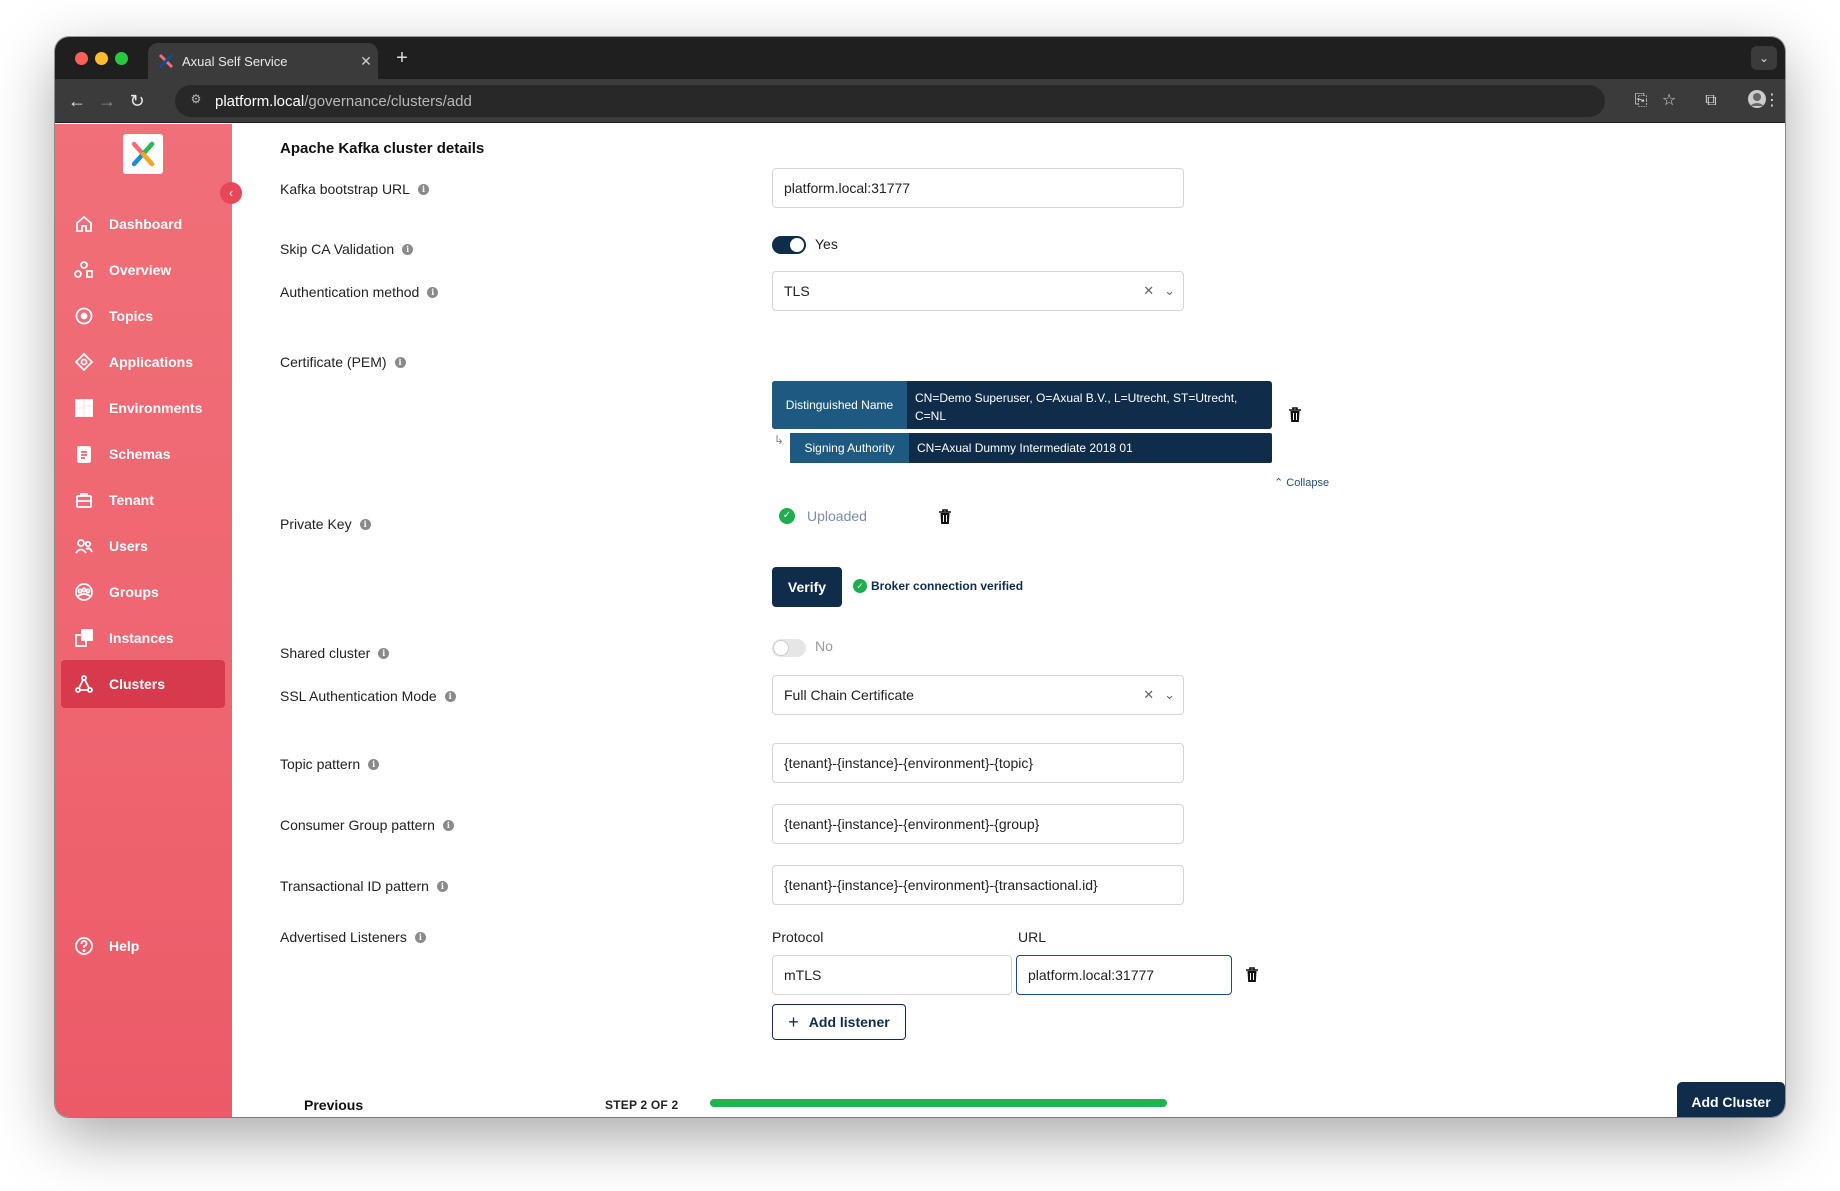 The height and width of the screenshot is (1191, 1840). I want to click on verification-status: ✓ Broker connection verified, so click(938, 586).